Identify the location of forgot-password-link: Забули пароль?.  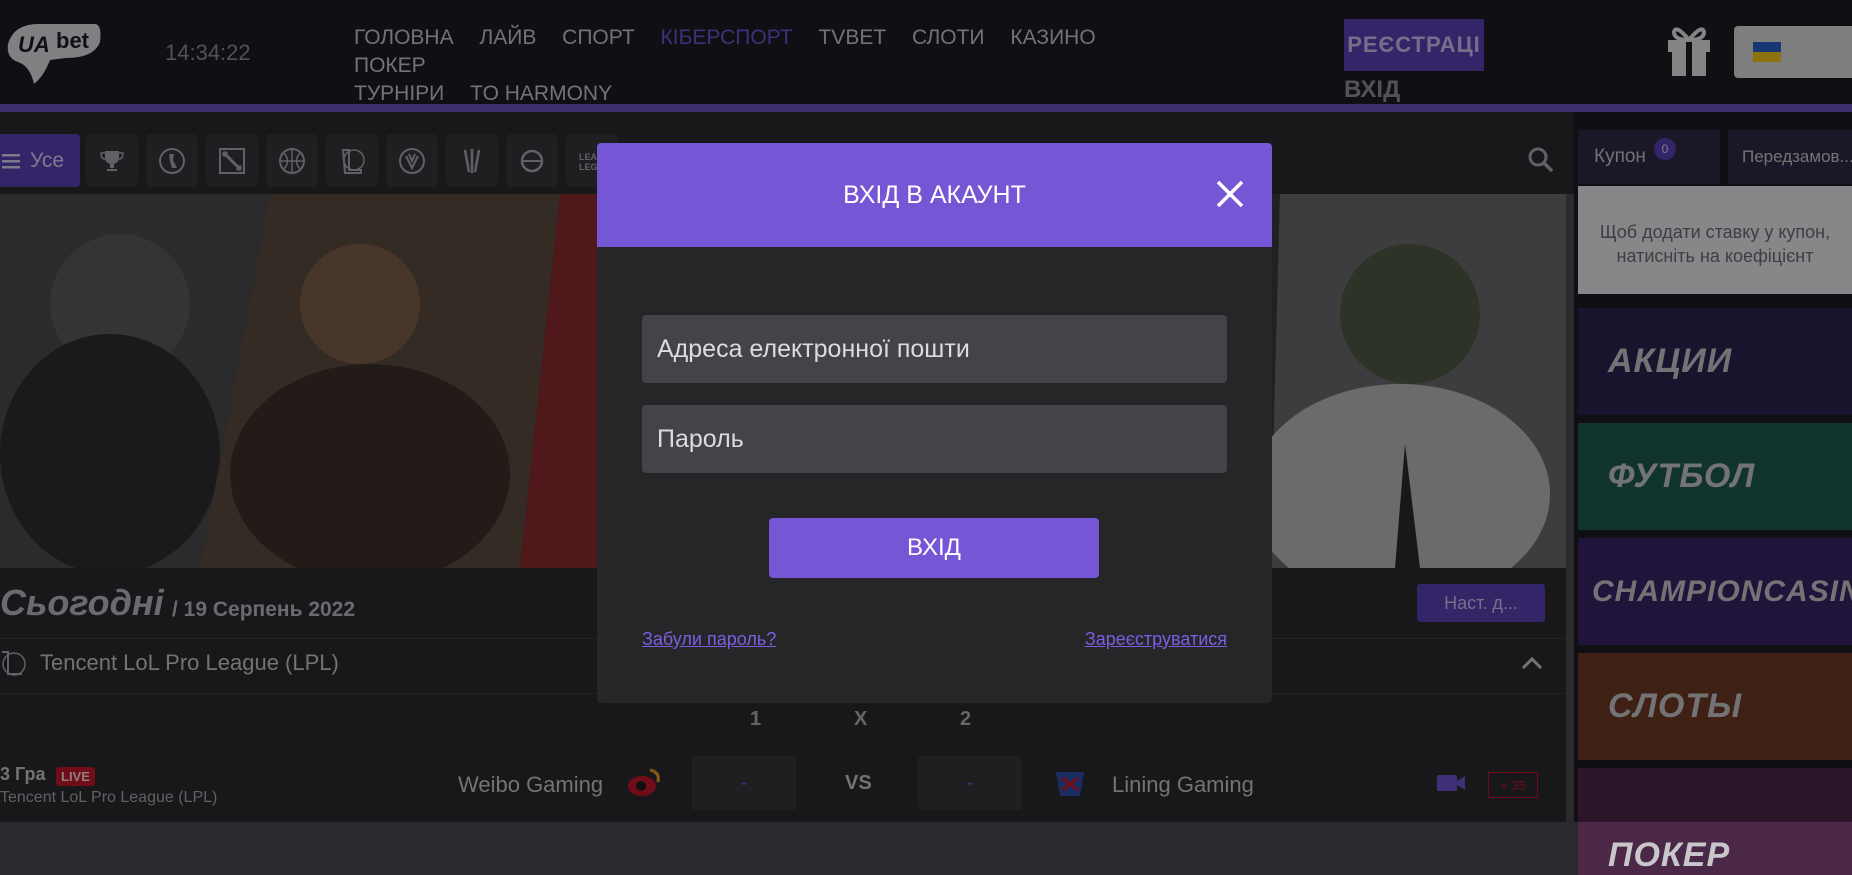
(709, 639).